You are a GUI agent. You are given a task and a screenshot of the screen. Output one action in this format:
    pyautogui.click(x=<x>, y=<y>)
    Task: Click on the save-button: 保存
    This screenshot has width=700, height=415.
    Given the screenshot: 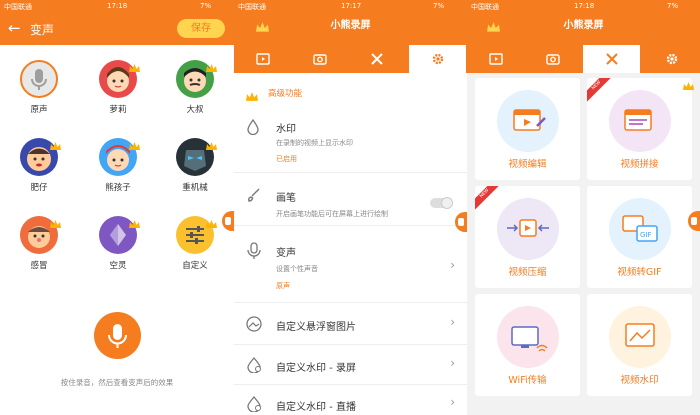 What is the action you would take?
    pyautogui.click(x=201, y=28)
    